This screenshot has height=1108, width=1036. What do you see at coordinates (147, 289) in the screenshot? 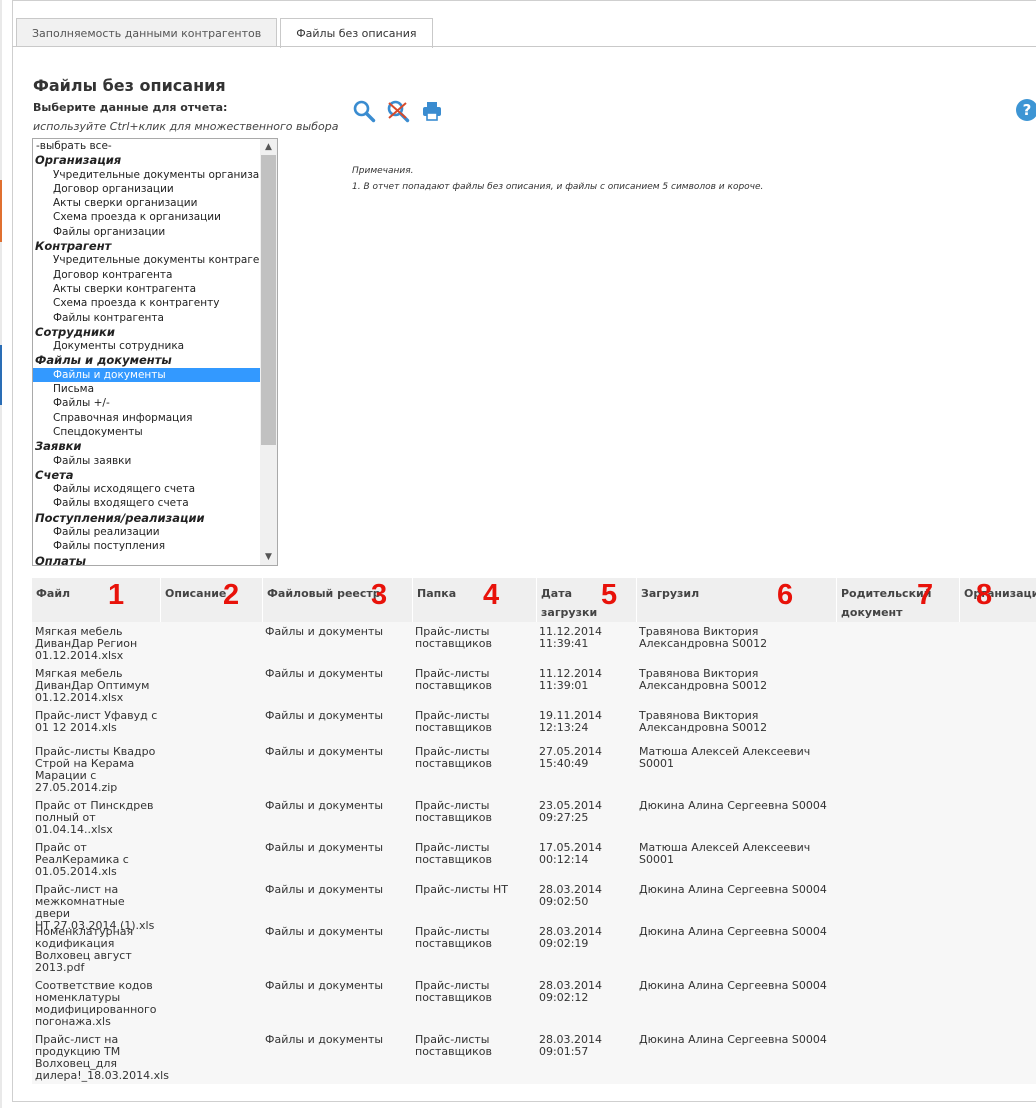
I see `listbox-option: Акты сверки контрагента` at bounding box center [147, 289].